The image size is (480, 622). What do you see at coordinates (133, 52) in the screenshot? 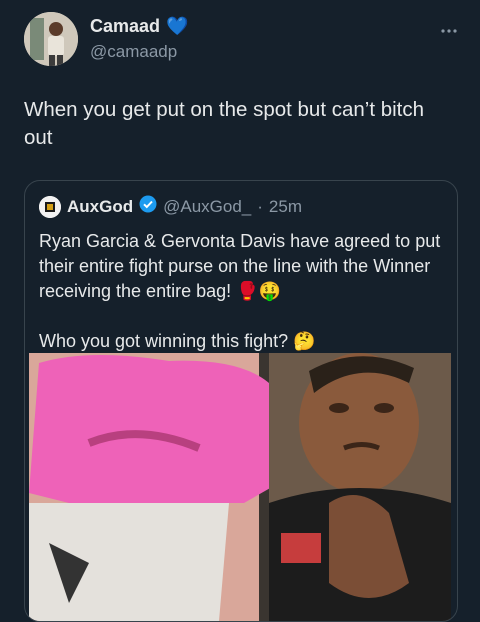
I see `author-handle: @camaadp` at bounding box center [133, 52].